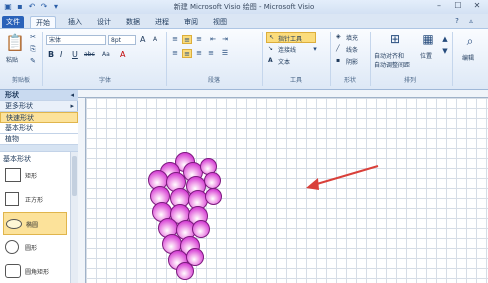  Describe the element at coordinates (471, 21) in the screenshot. I see `ribbon-minimize-icon: ▵` at that location.